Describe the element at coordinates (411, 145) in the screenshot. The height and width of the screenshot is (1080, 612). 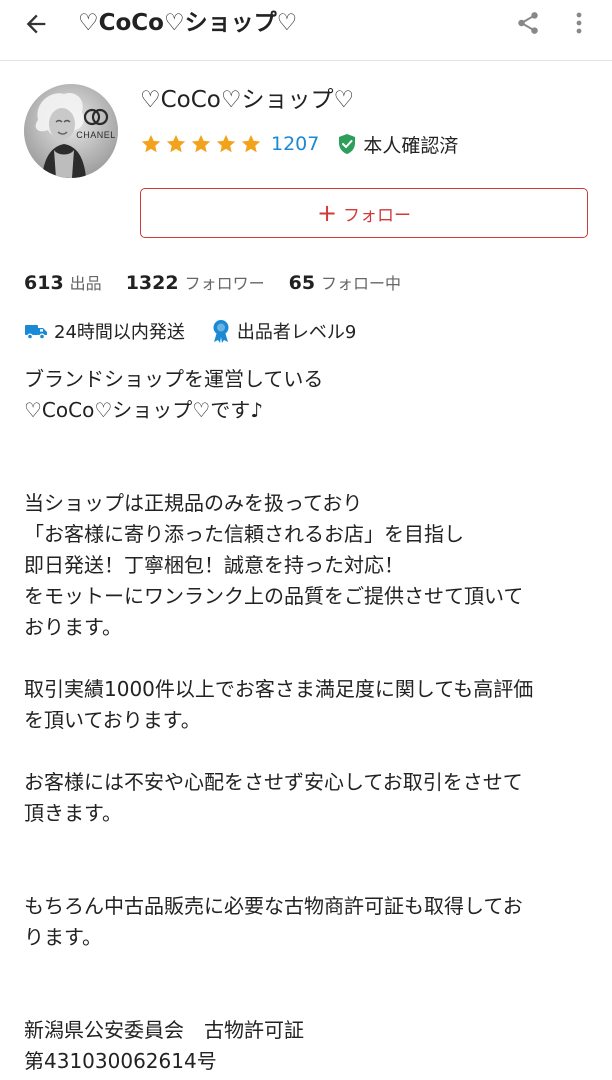
I see `verified-label: 本人確認済` at that location.